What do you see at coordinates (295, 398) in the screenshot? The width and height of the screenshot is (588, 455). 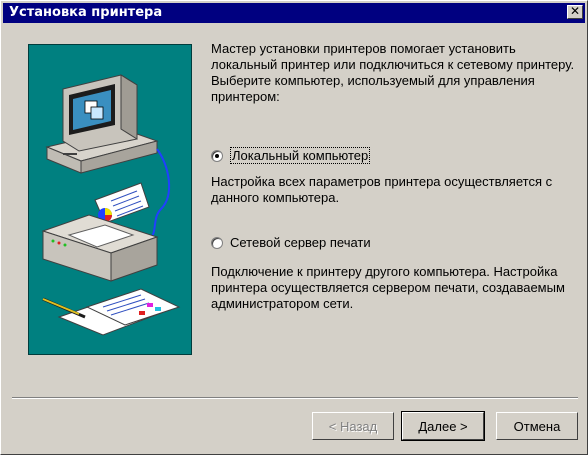 I see `button-separator` at bounding box center [295, 398].